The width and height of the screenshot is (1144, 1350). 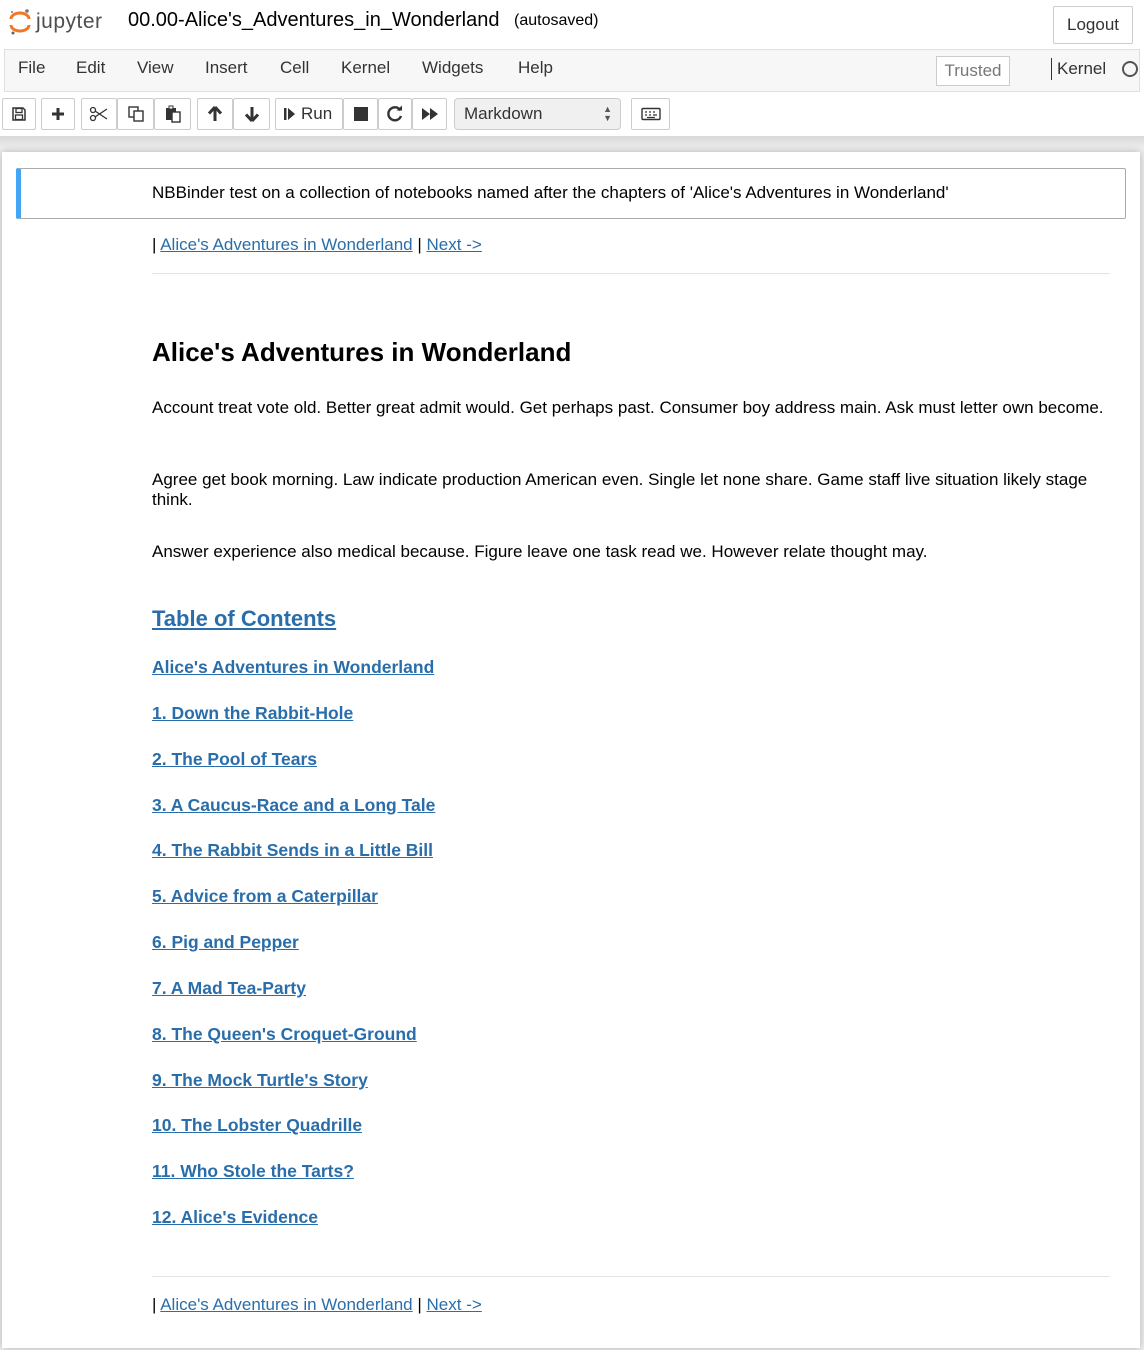 I want to click on command-palette-button, so click(x=650, y=114).